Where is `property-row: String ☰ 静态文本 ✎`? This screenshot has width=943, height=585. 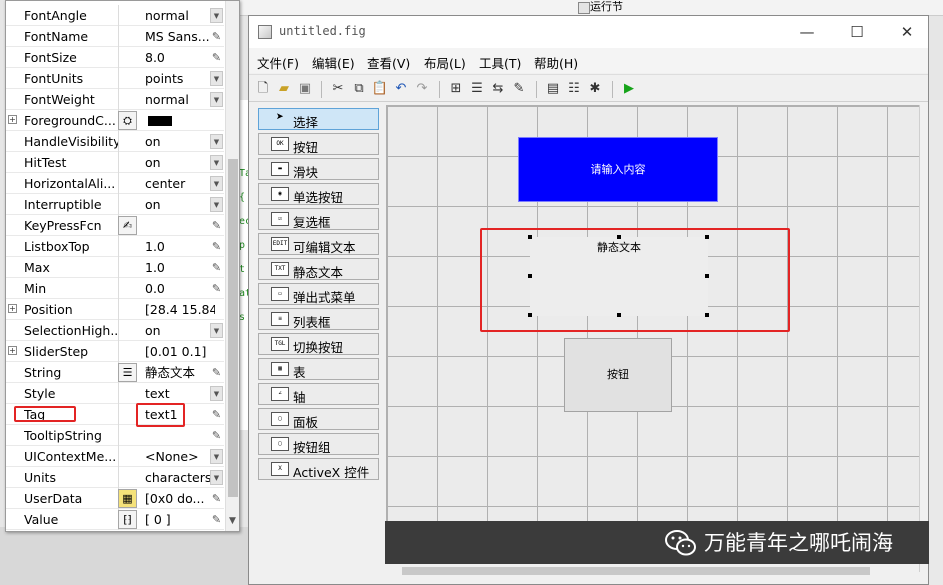 property-row: String ☰ 静态文本 ✎ is located at coordinates (115, 372).